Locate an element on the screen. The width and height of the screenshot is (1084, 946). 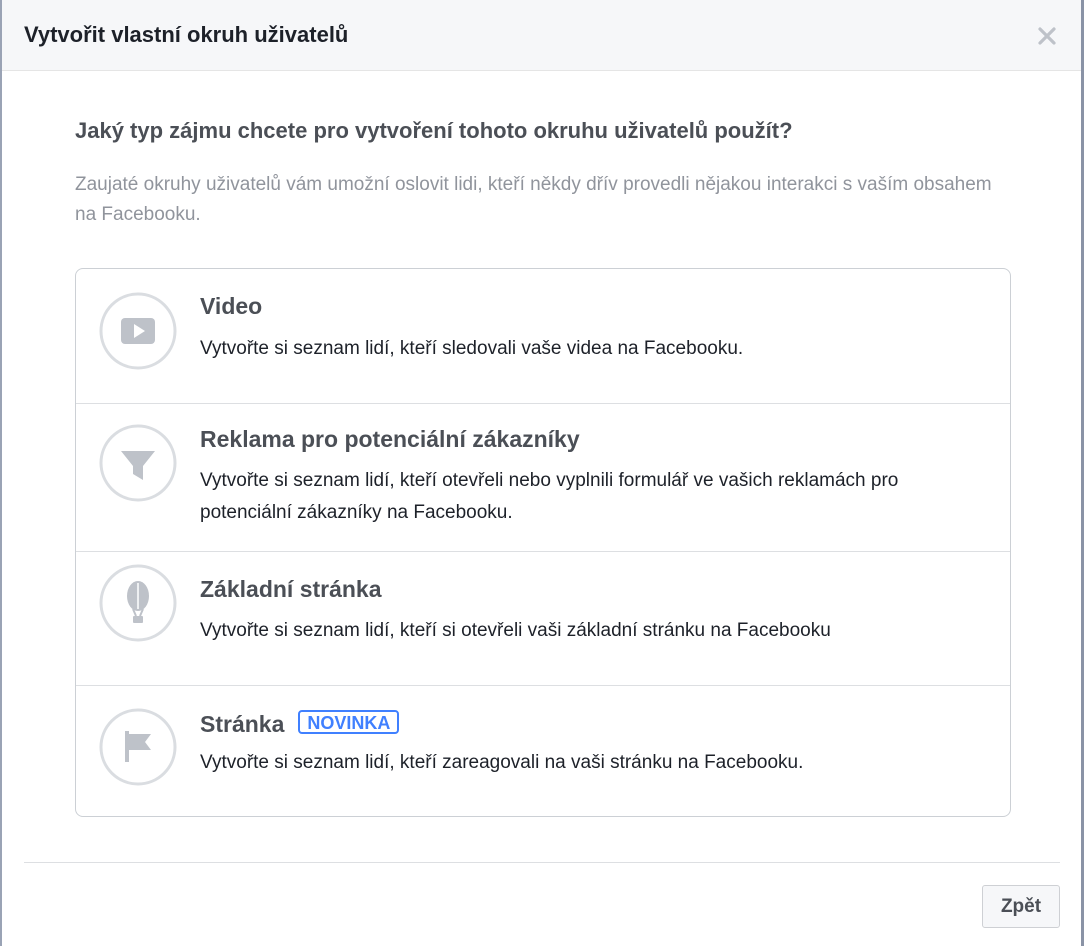
dialog-title: Vytvořit vlastní okruh uživatelů is located at coordinates (186, 34).